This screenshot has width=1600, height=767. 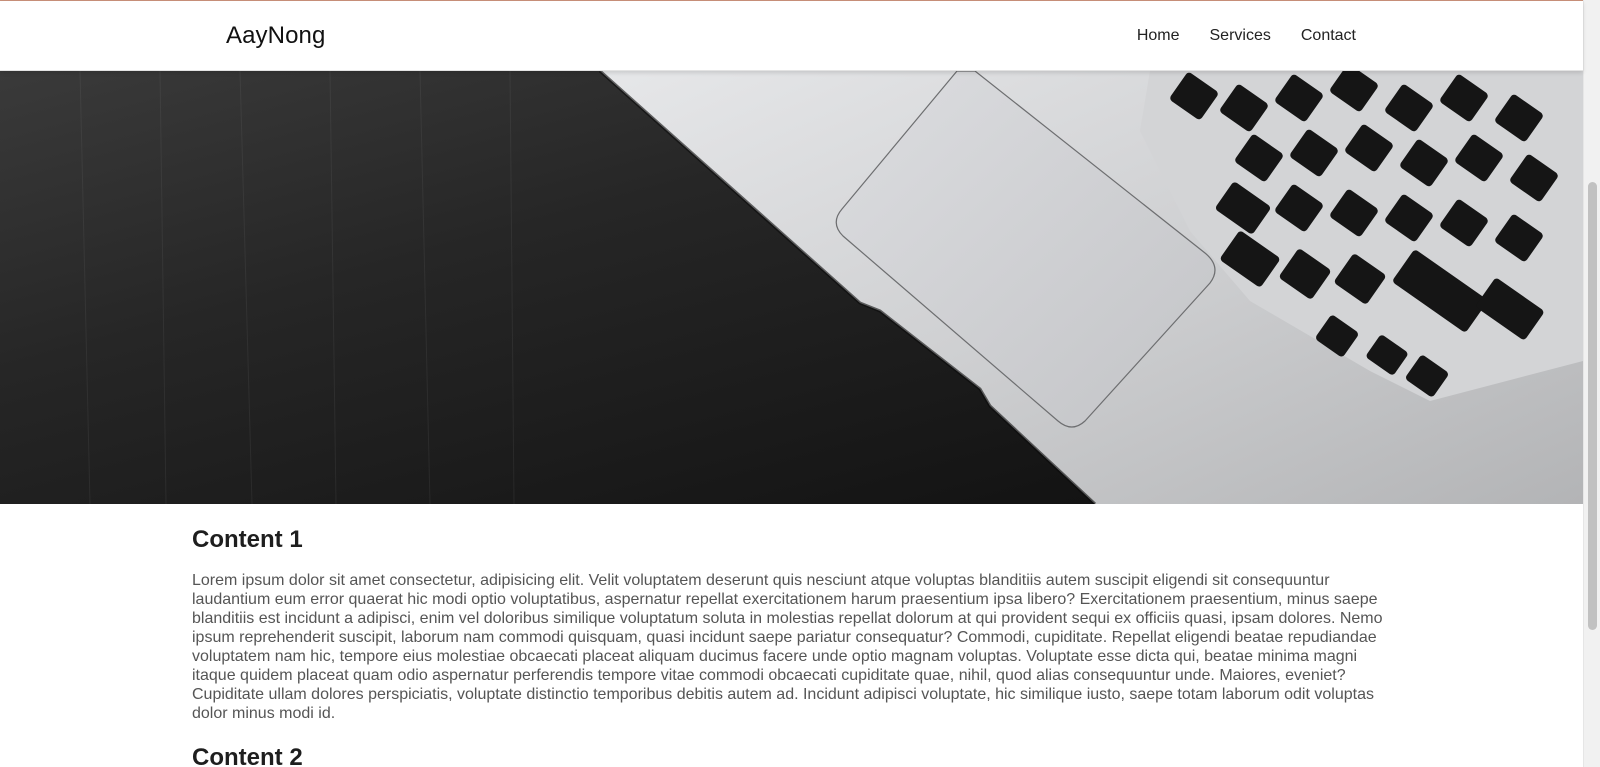 I want to click on nav-link-services: Services, so click(x=1240, y=36).